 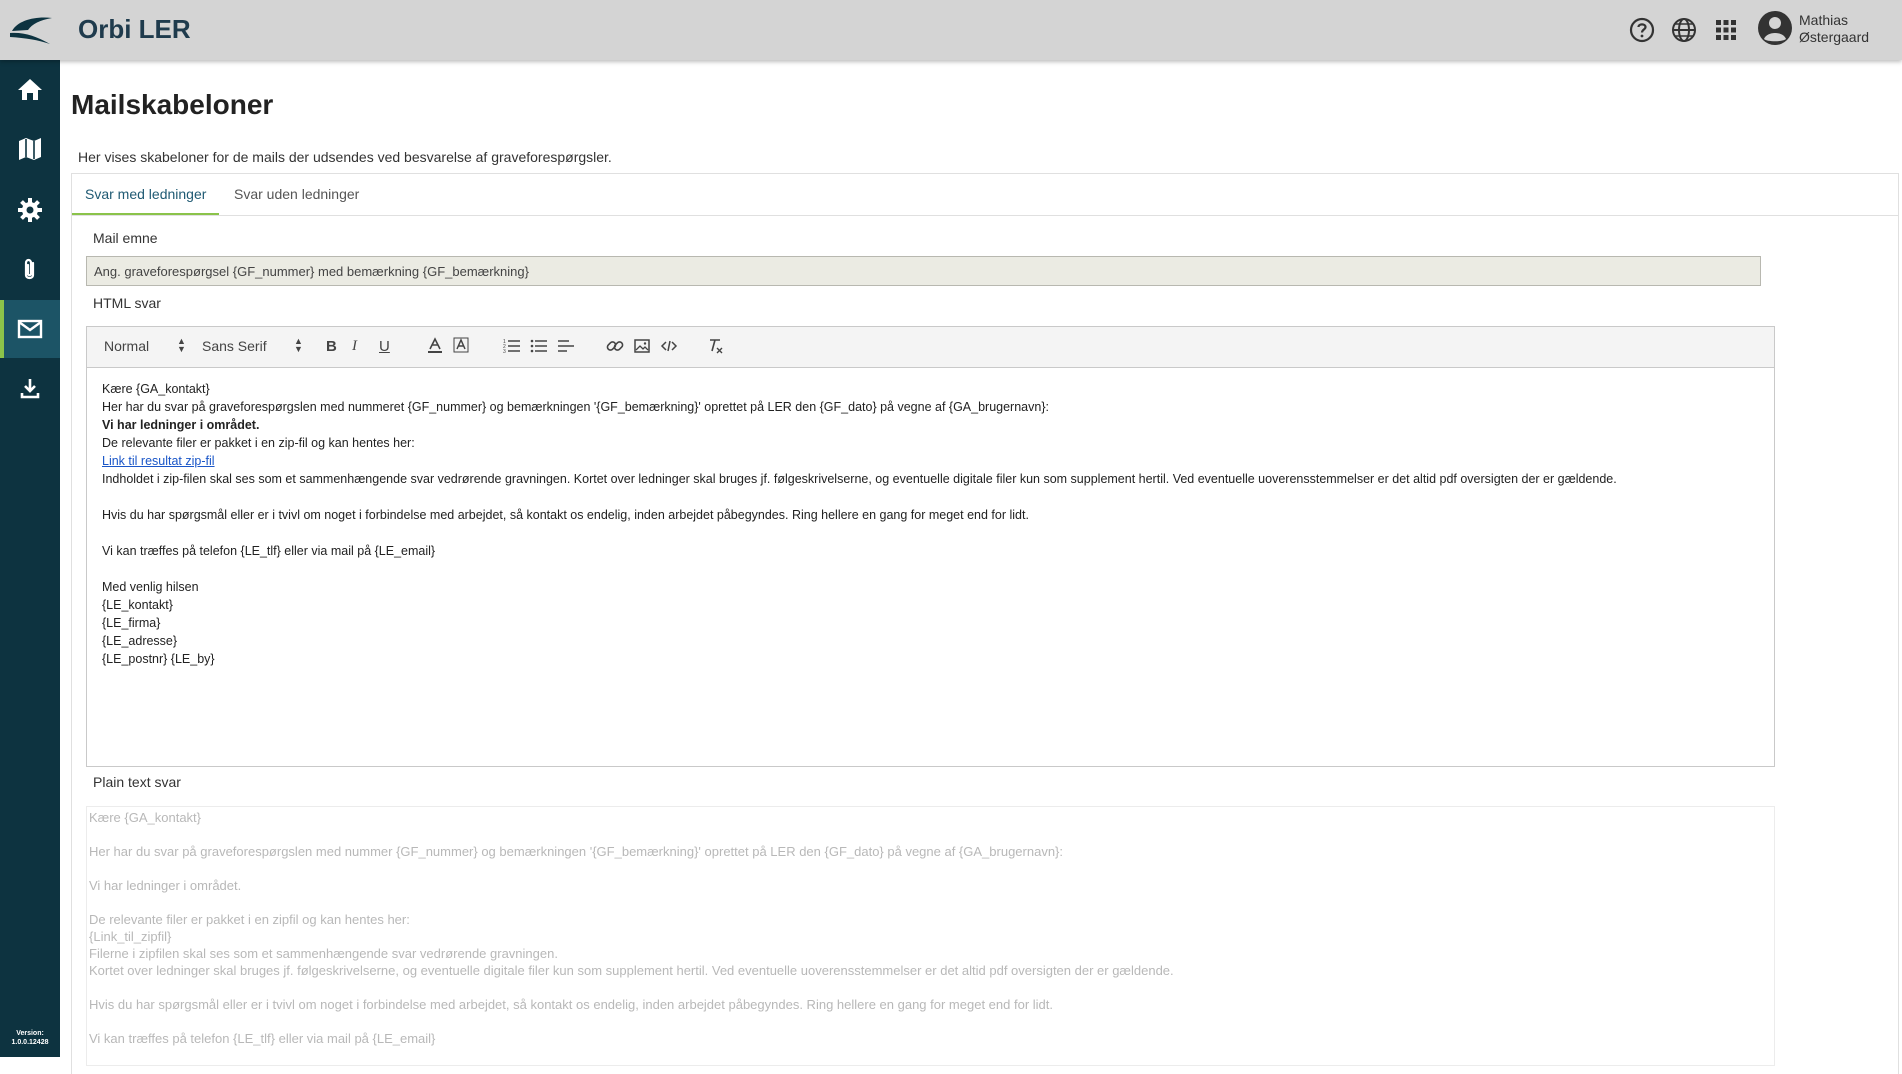 What do you see at coordinates (131, 623) in the screenshot?
I see `html-line: {LE_firma}` at bounding box center [131, 623].